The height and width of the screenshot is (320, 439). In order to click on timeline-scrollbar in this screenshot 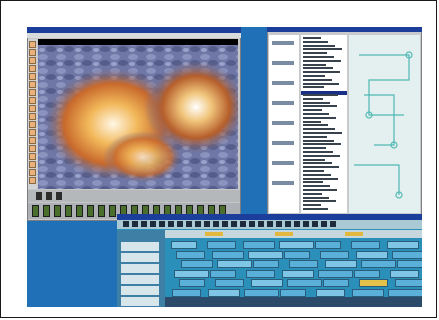, I will do `click(293, 302)`.